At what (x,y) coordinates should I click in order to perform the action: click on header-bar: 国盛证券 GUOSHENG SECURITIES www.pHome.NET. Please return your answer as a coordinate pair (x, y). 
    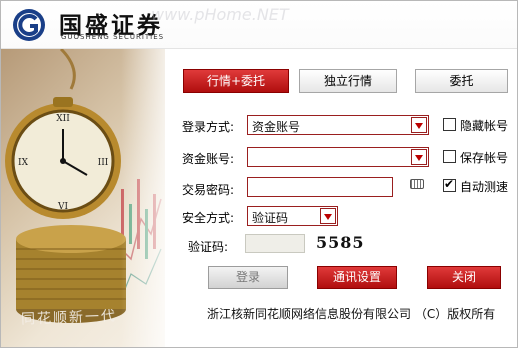
    Looking at the image, I should click on (259, 25).